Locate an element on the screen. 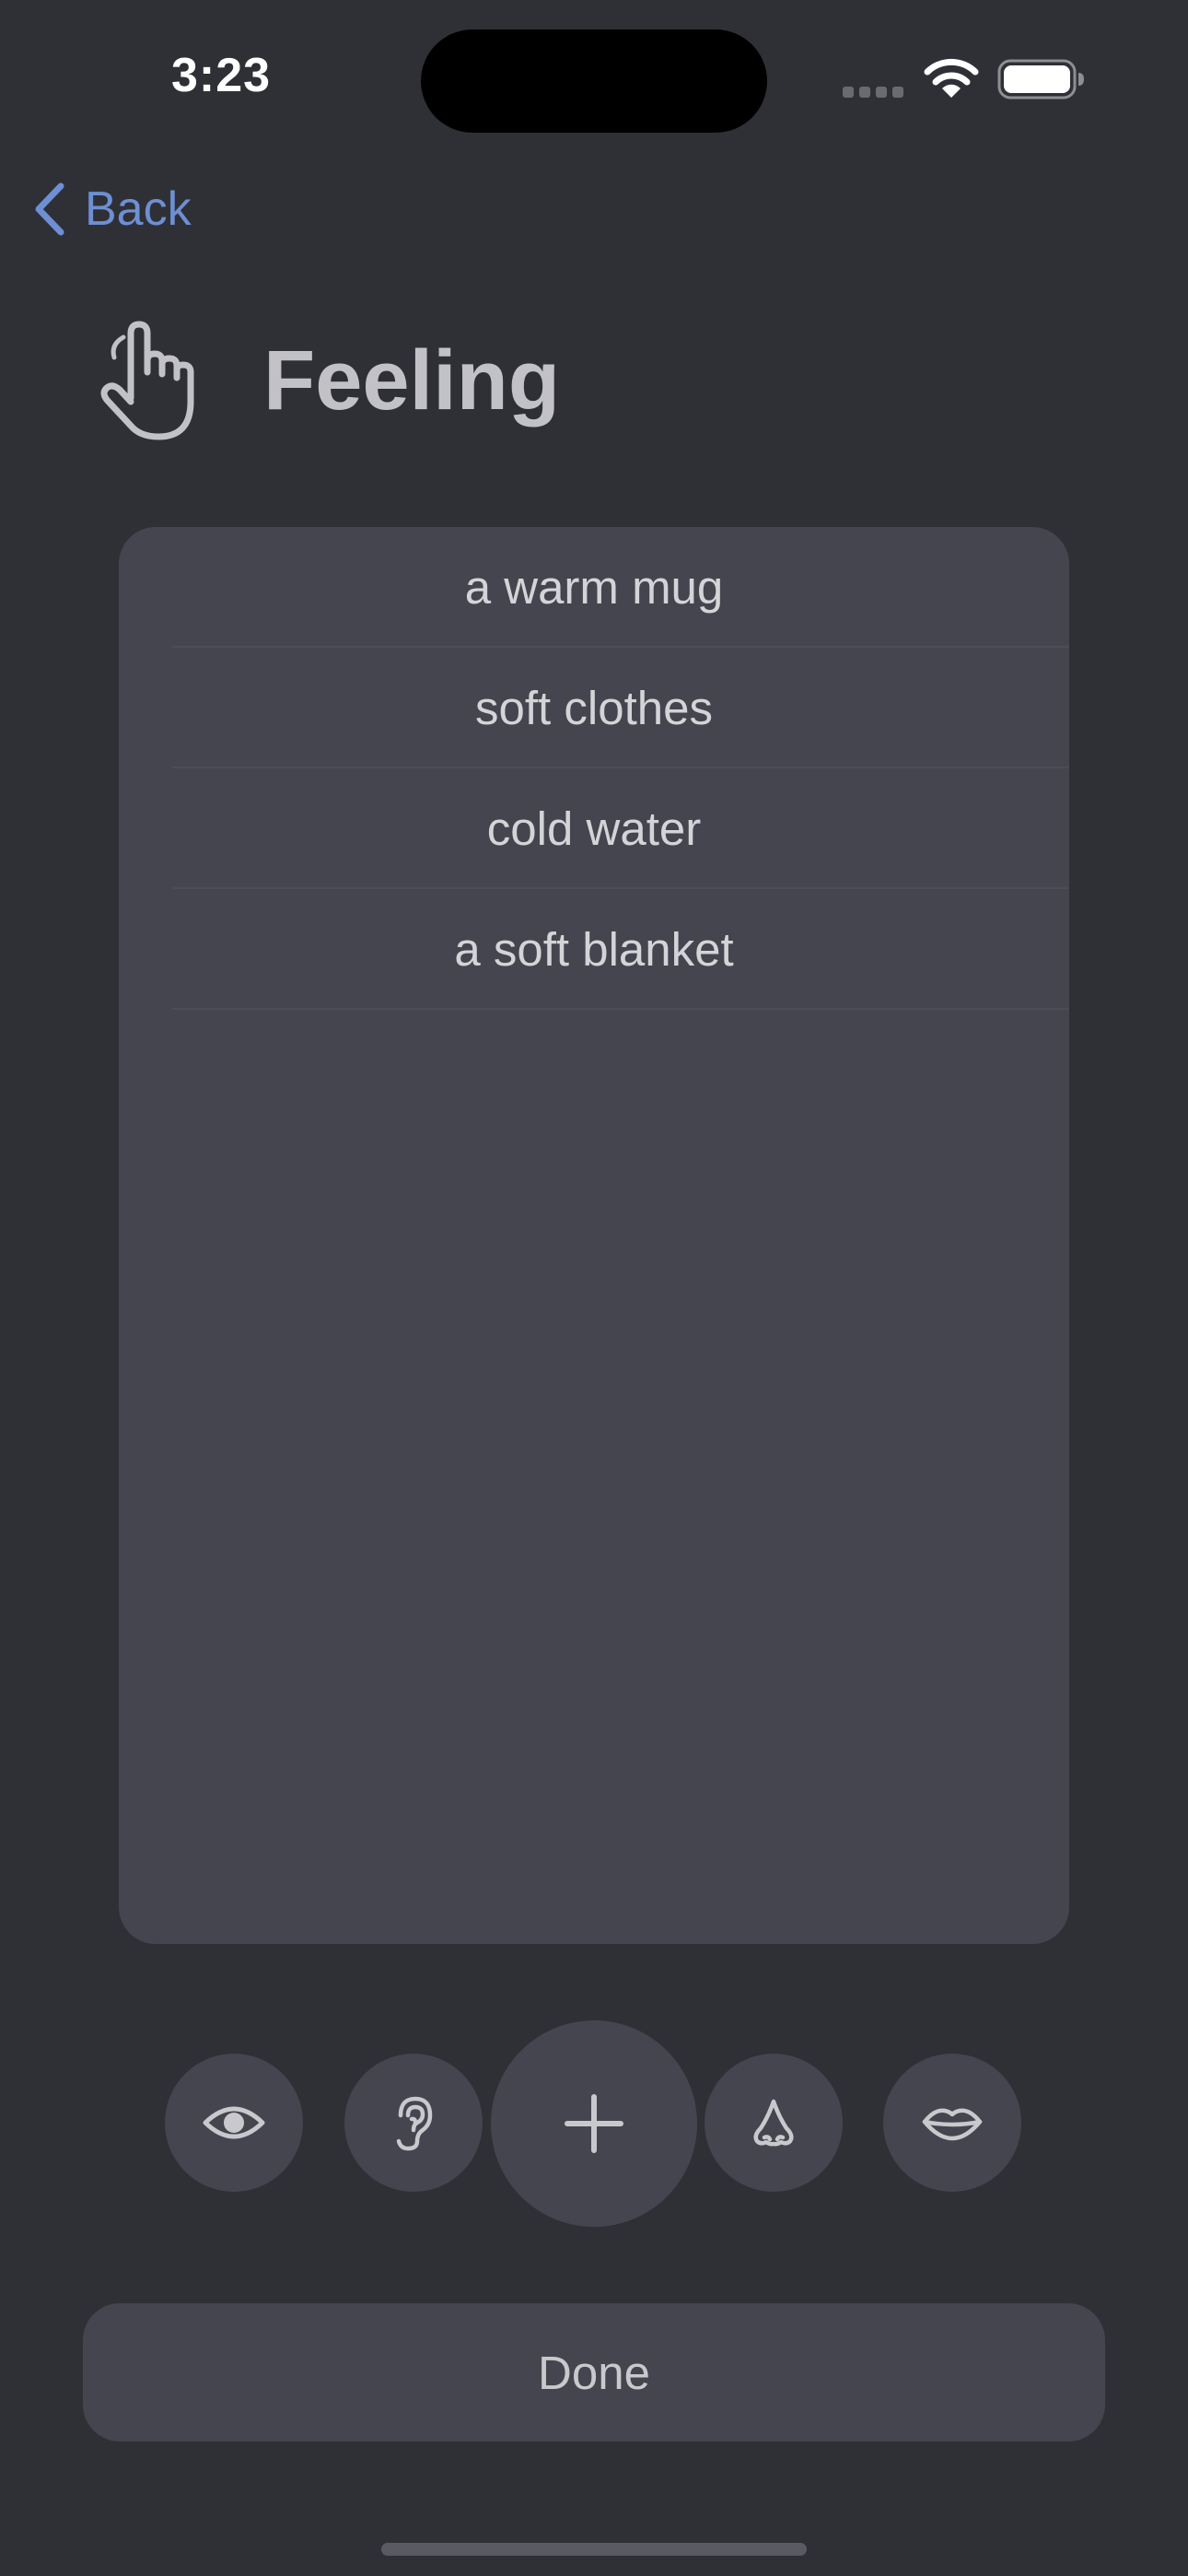  plus-icon is located at coordinates (594, 2123).